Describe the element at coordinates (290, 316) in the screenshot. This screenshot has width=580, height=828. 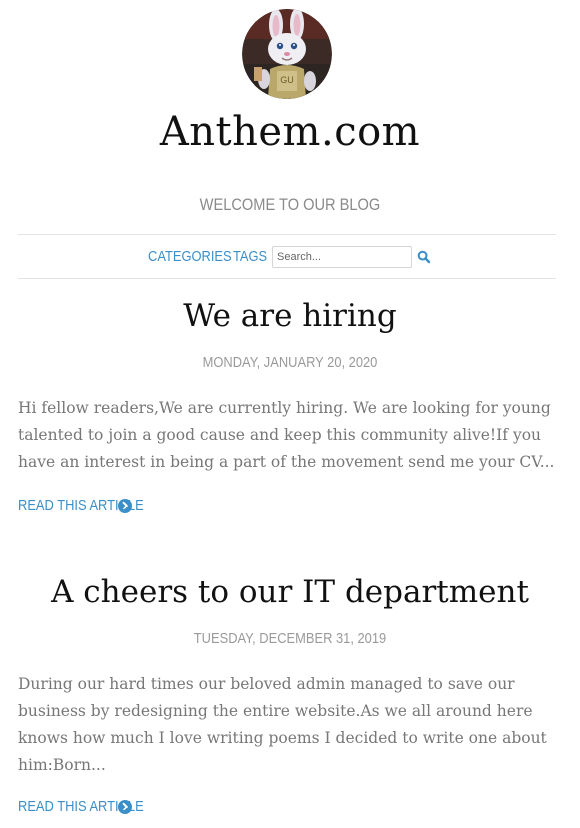
I see `post-title: We are hiring` at that location.